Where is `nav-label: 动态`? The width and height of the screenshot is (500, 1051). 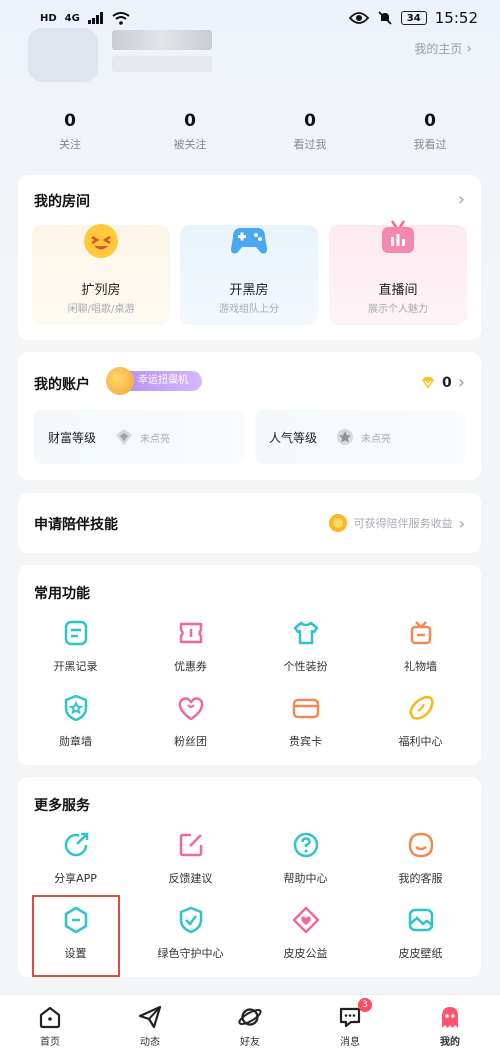
nav-label: 动态 is located at coordinates (150, 1042).